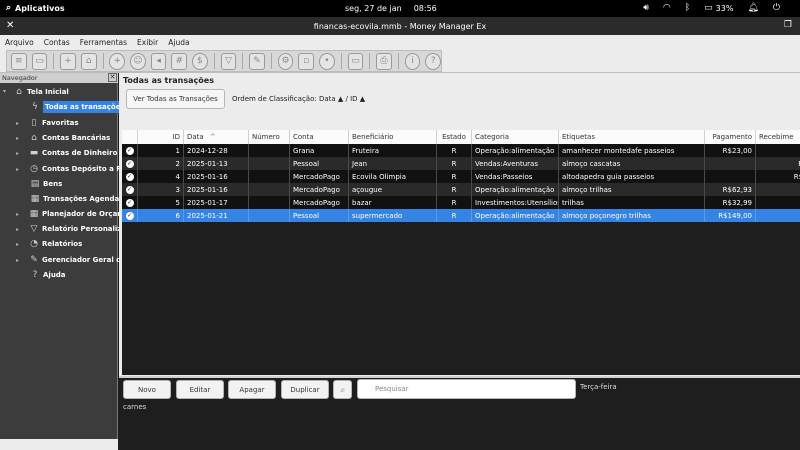  What do you see at coordinates (77, 199) in the screenshot?
I see `nav-item-scheduled: ▦ Transações Agendad` at bounding box center [77, 199].